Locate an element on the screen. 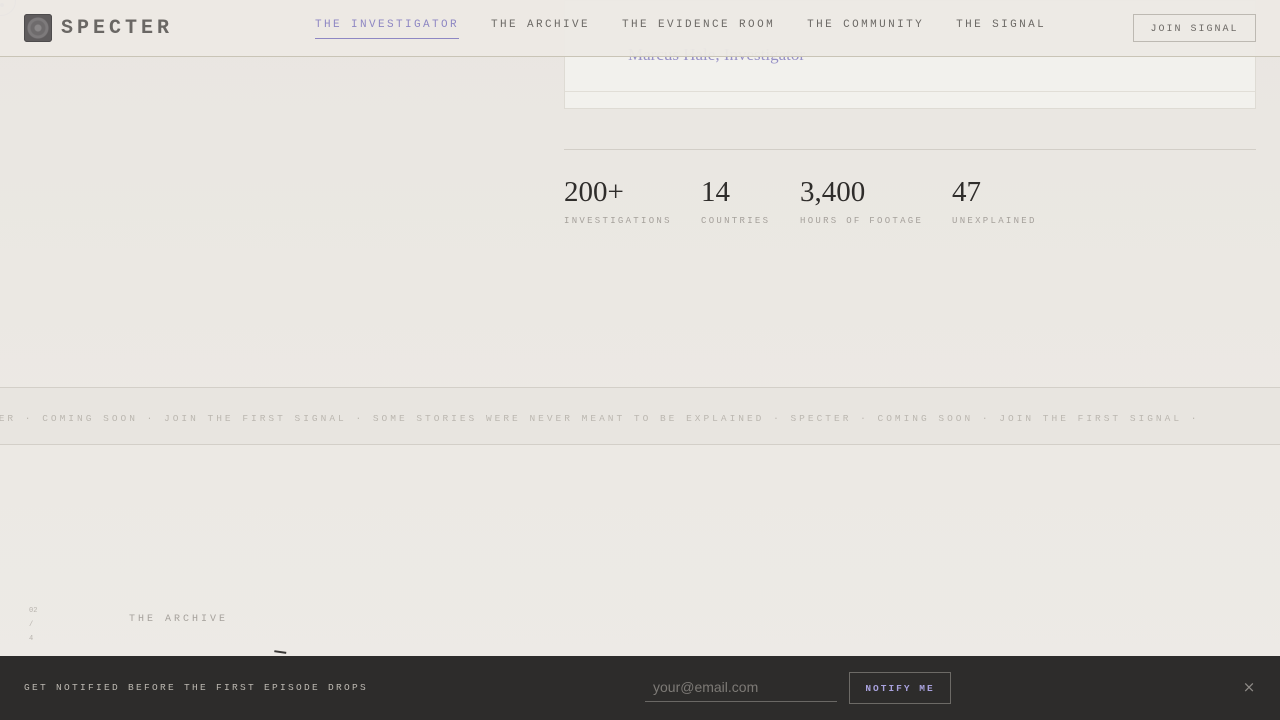 The width and height of the screenshot is (1280, 720). nav-item-investigator: THE INVESTIGATOR is located at coordinates (387, 29).